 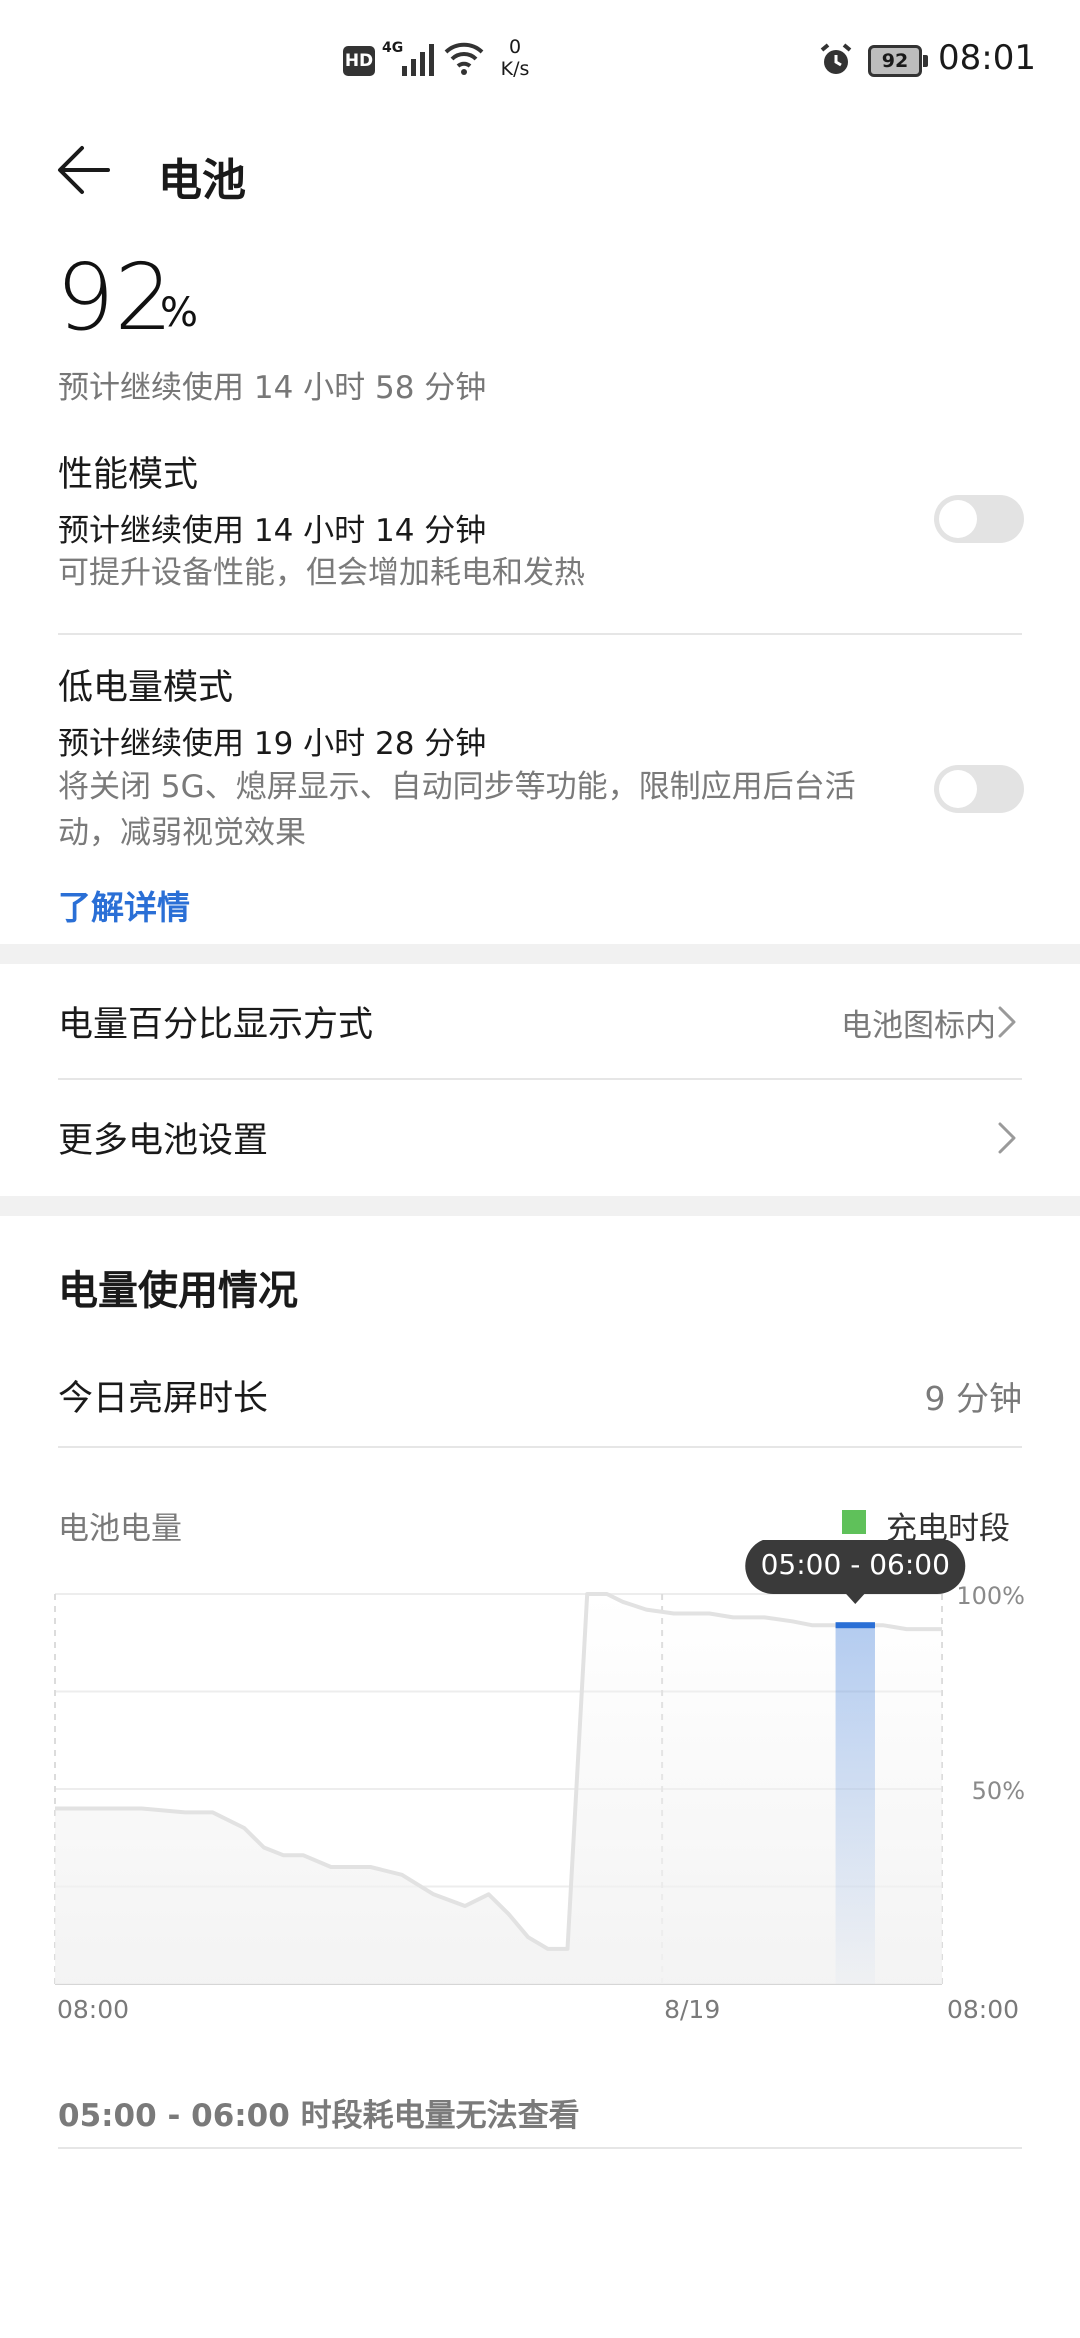 What do you see at coordinates (202, 180) in the screenshot?
I see `page-title: 电池` at bounding box center [202, 180].